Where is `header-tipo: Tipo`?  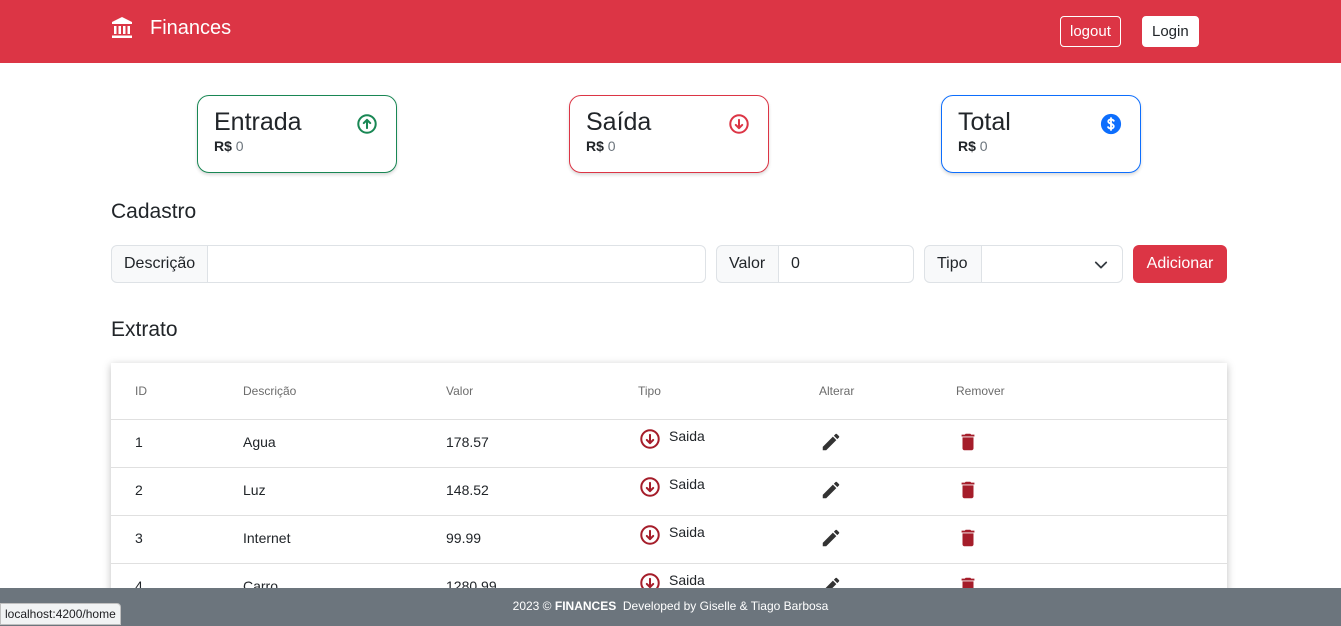
header-tipo: Tipo is located at coordinates (649, 391).